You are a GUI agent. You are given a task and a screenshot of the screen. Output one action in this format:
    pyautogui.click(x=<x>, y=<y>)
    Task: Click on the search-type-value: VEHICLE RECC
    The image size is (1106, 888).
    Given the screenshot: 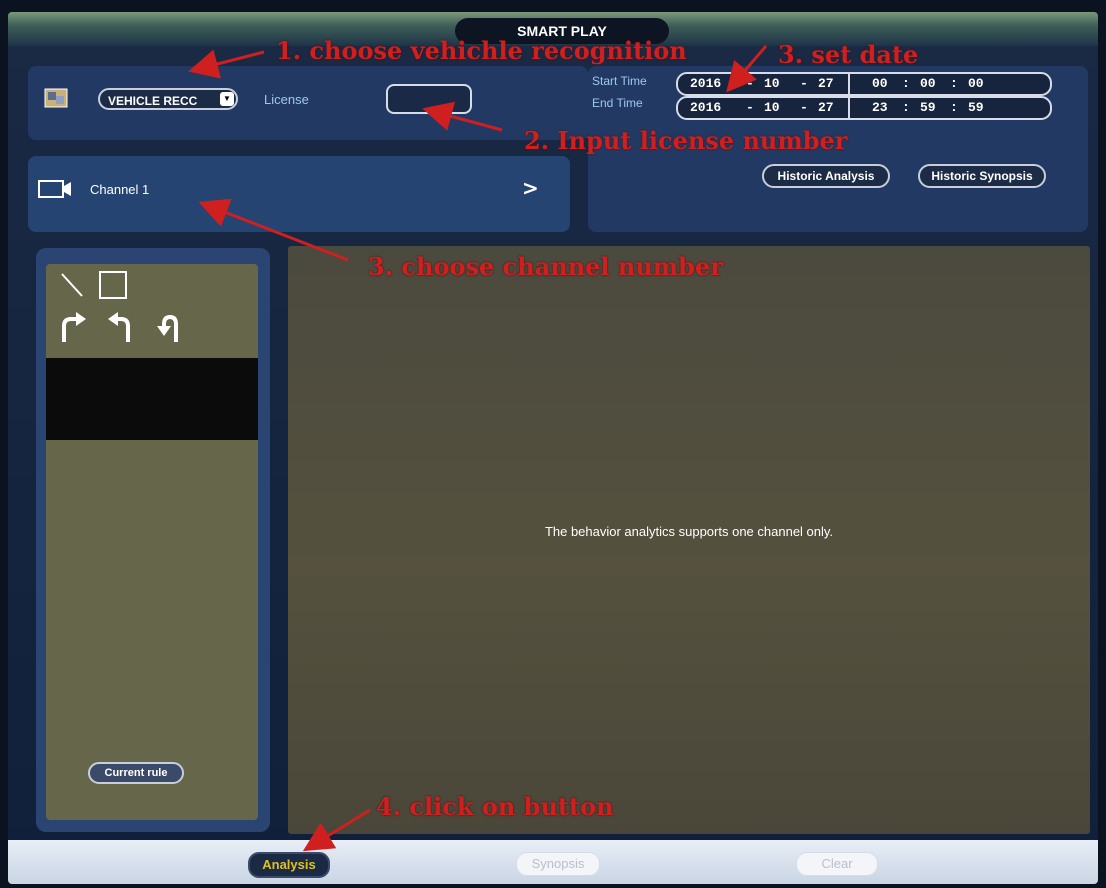 What is the action you would take?
    pyautogui.click(x=153, y=101)
    